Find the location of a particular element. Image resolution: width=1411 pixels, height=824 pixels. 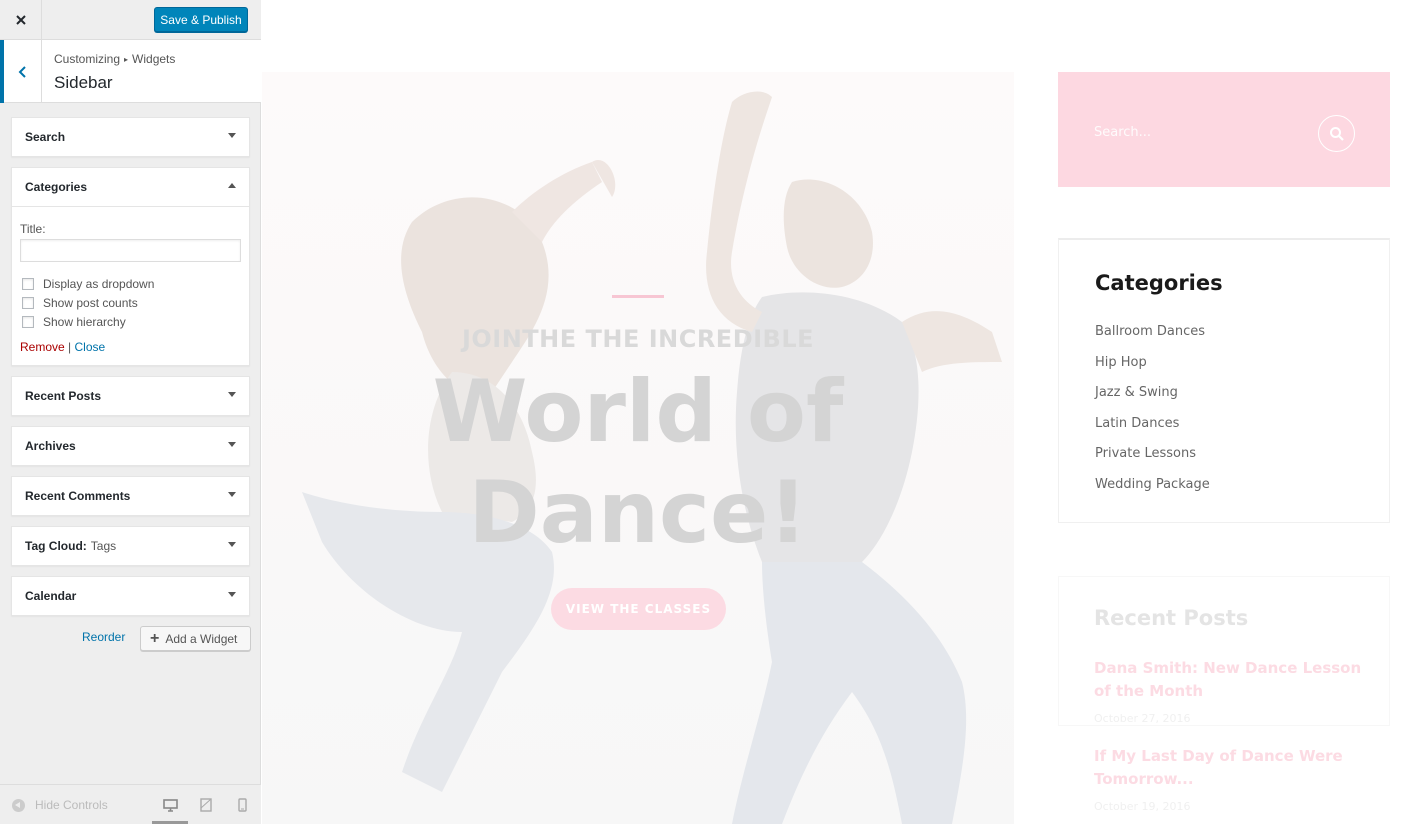

widget-tag-cloud: Tag Cloud: Tags is located at coordinates (130, 546).